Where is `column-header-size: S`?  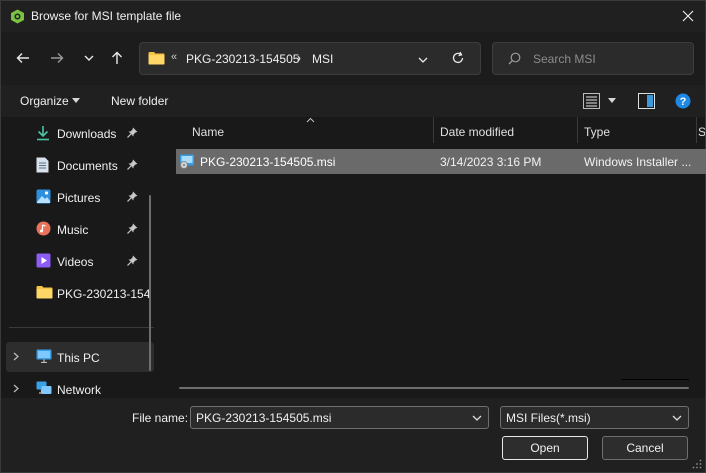
column-header-size: S is located at coordinates (701, 131).